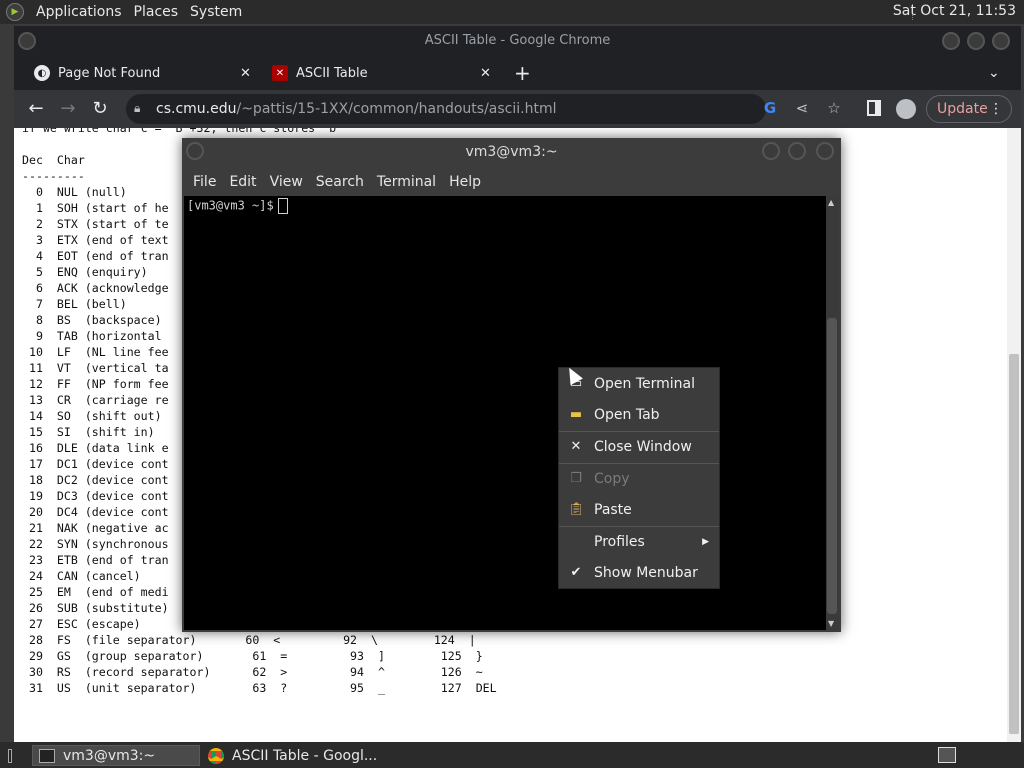  Describe the element at coordinates (384, 73) in the screenshot. I see `tab-ascii-table: ✕ ASCII Table ✕` at that location.